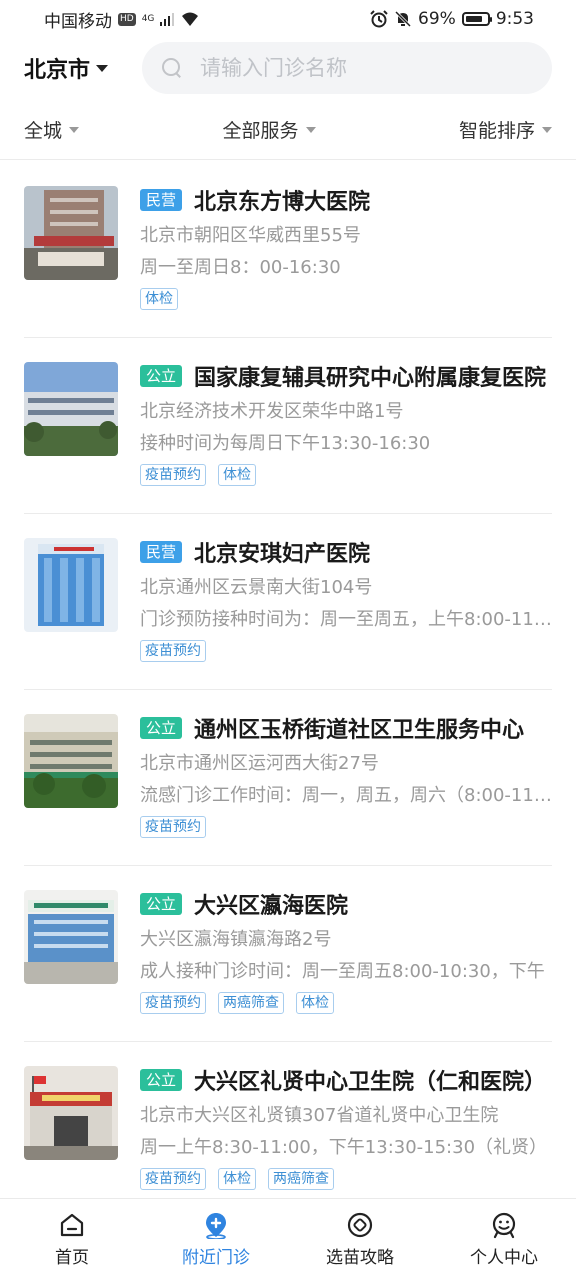 This screenshot has height=1280, width=576. What do you see at coordinates (360, 1225) in the screenshot?
I see `guide-icon` at bounding box center [360, 1225].